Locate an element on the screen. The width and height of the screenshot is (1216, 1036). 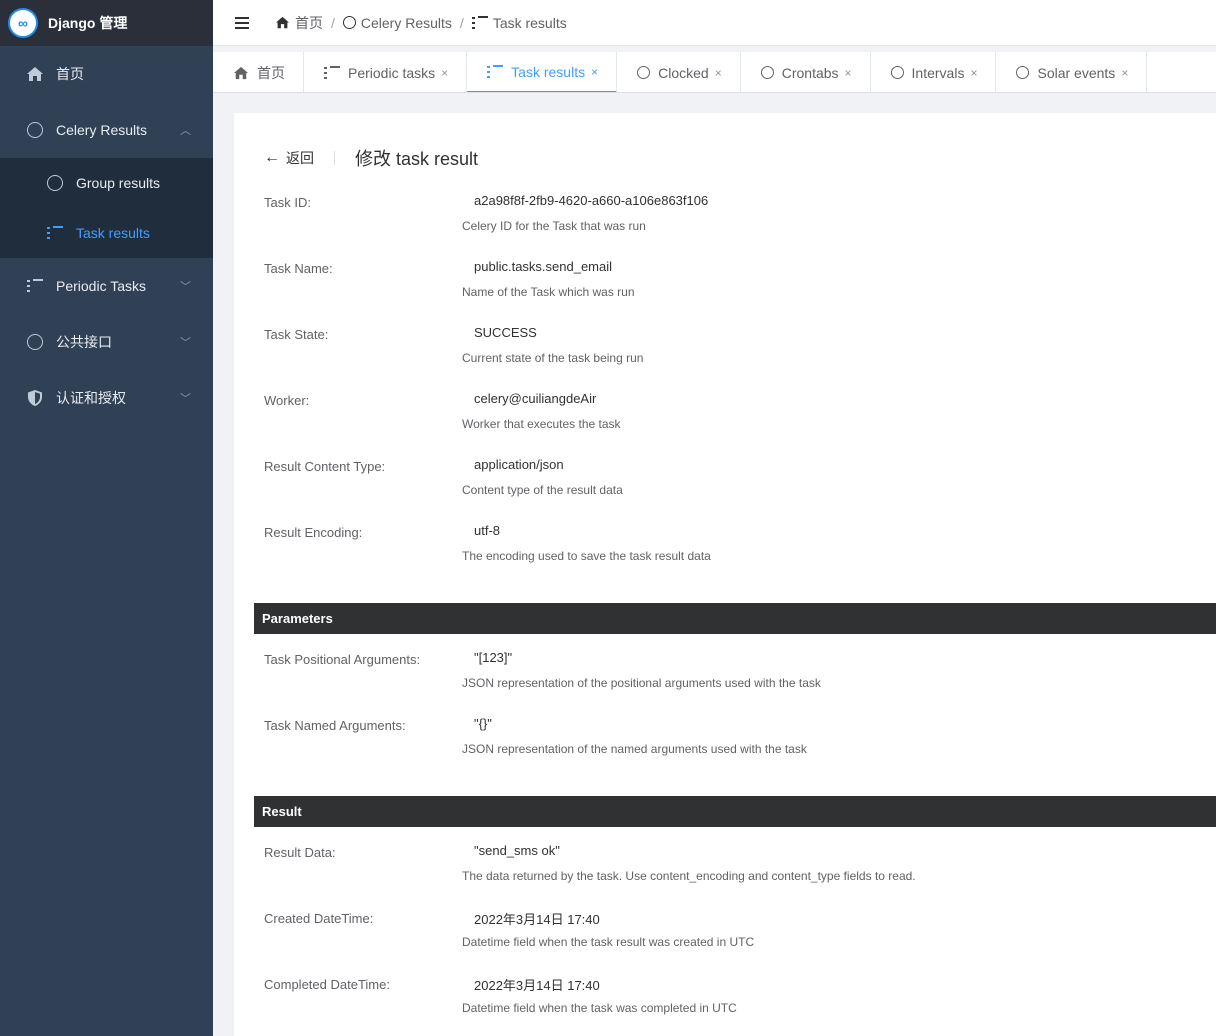
field-value: a2a98f8f-2fb9-4620-a660-a106e863f106 is located at coordinates (591, 200).